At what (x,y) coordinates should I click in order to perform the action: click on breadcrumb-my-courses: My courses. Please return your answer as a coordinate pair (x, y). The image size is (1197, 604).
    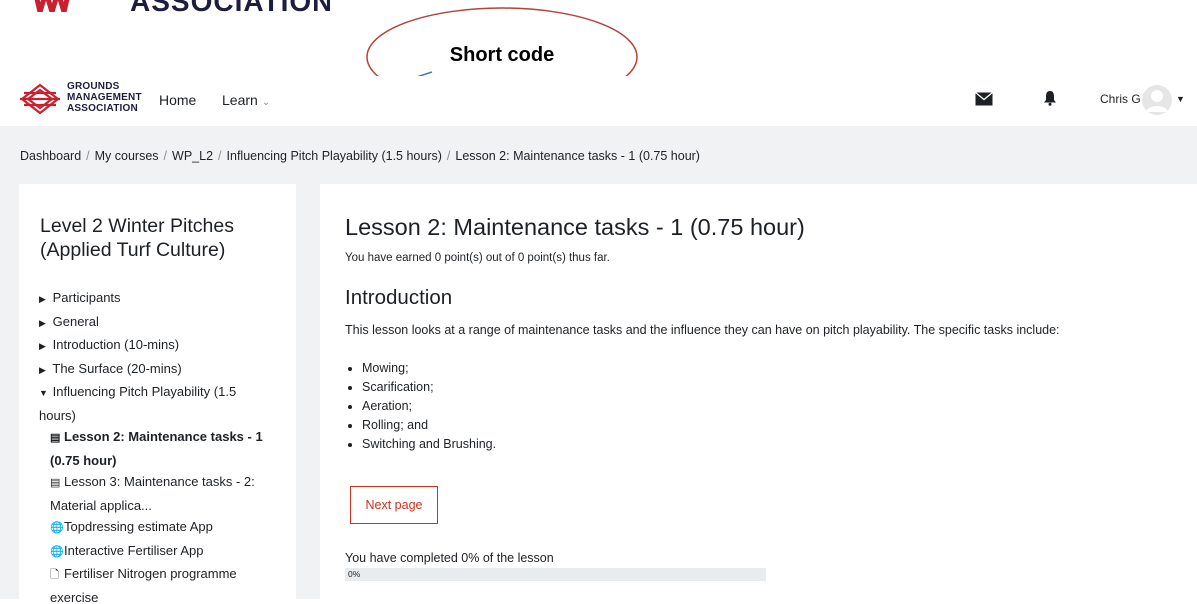
    Looking at the image, I should click on (127, 156).